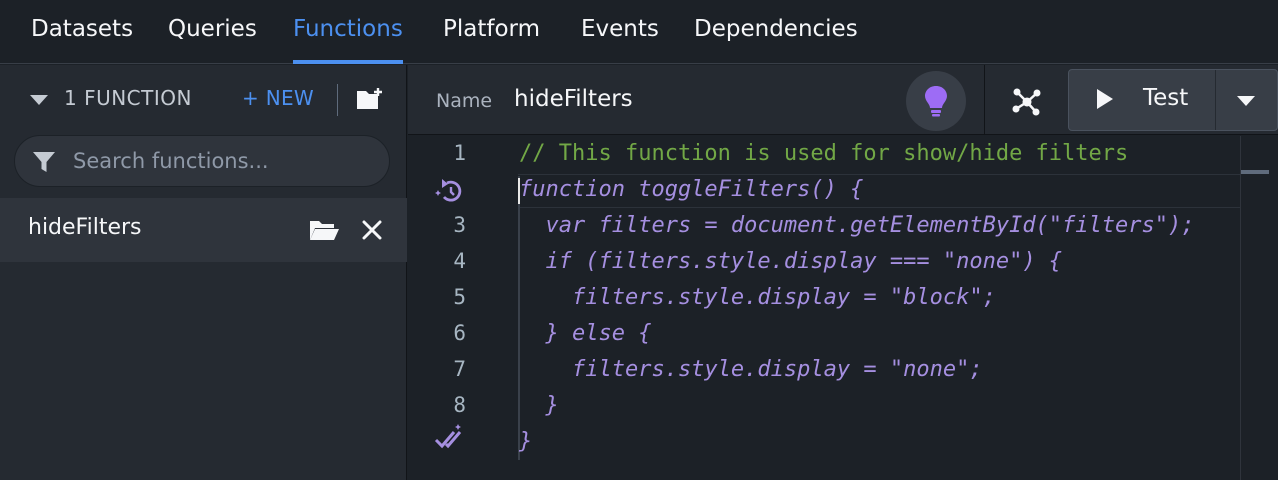  I want to click on tab-functions: Functions, so click(348, 32).